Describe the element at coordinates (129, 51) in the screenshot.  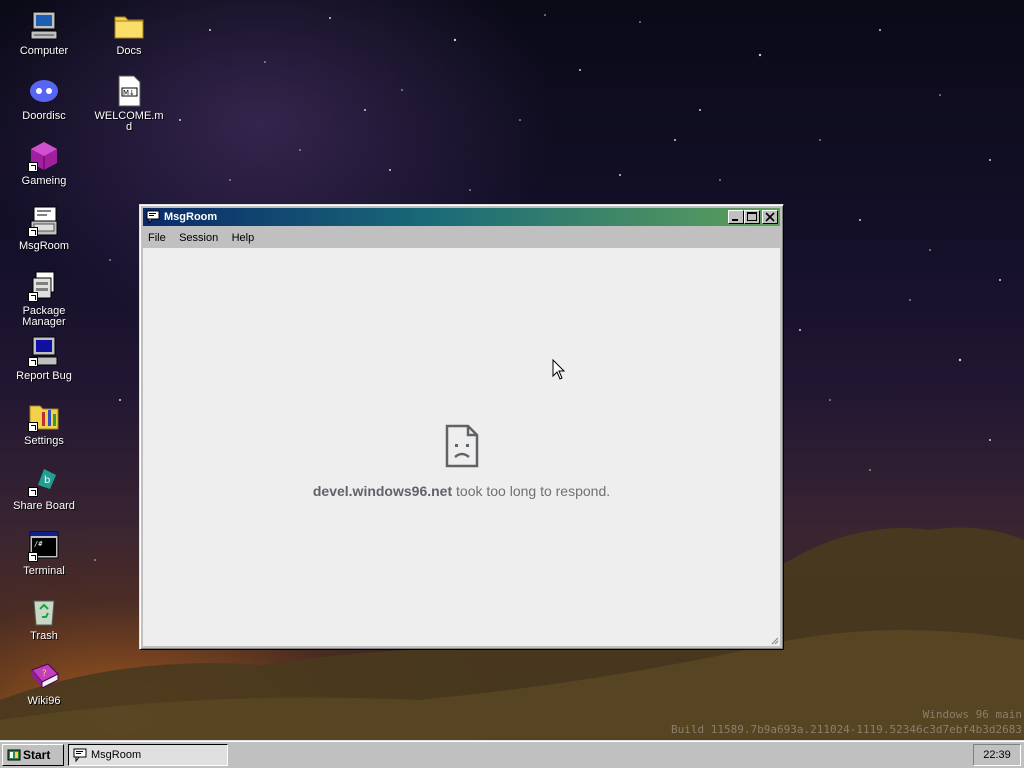
I see `desktop-icon-label: Docs` at that location.